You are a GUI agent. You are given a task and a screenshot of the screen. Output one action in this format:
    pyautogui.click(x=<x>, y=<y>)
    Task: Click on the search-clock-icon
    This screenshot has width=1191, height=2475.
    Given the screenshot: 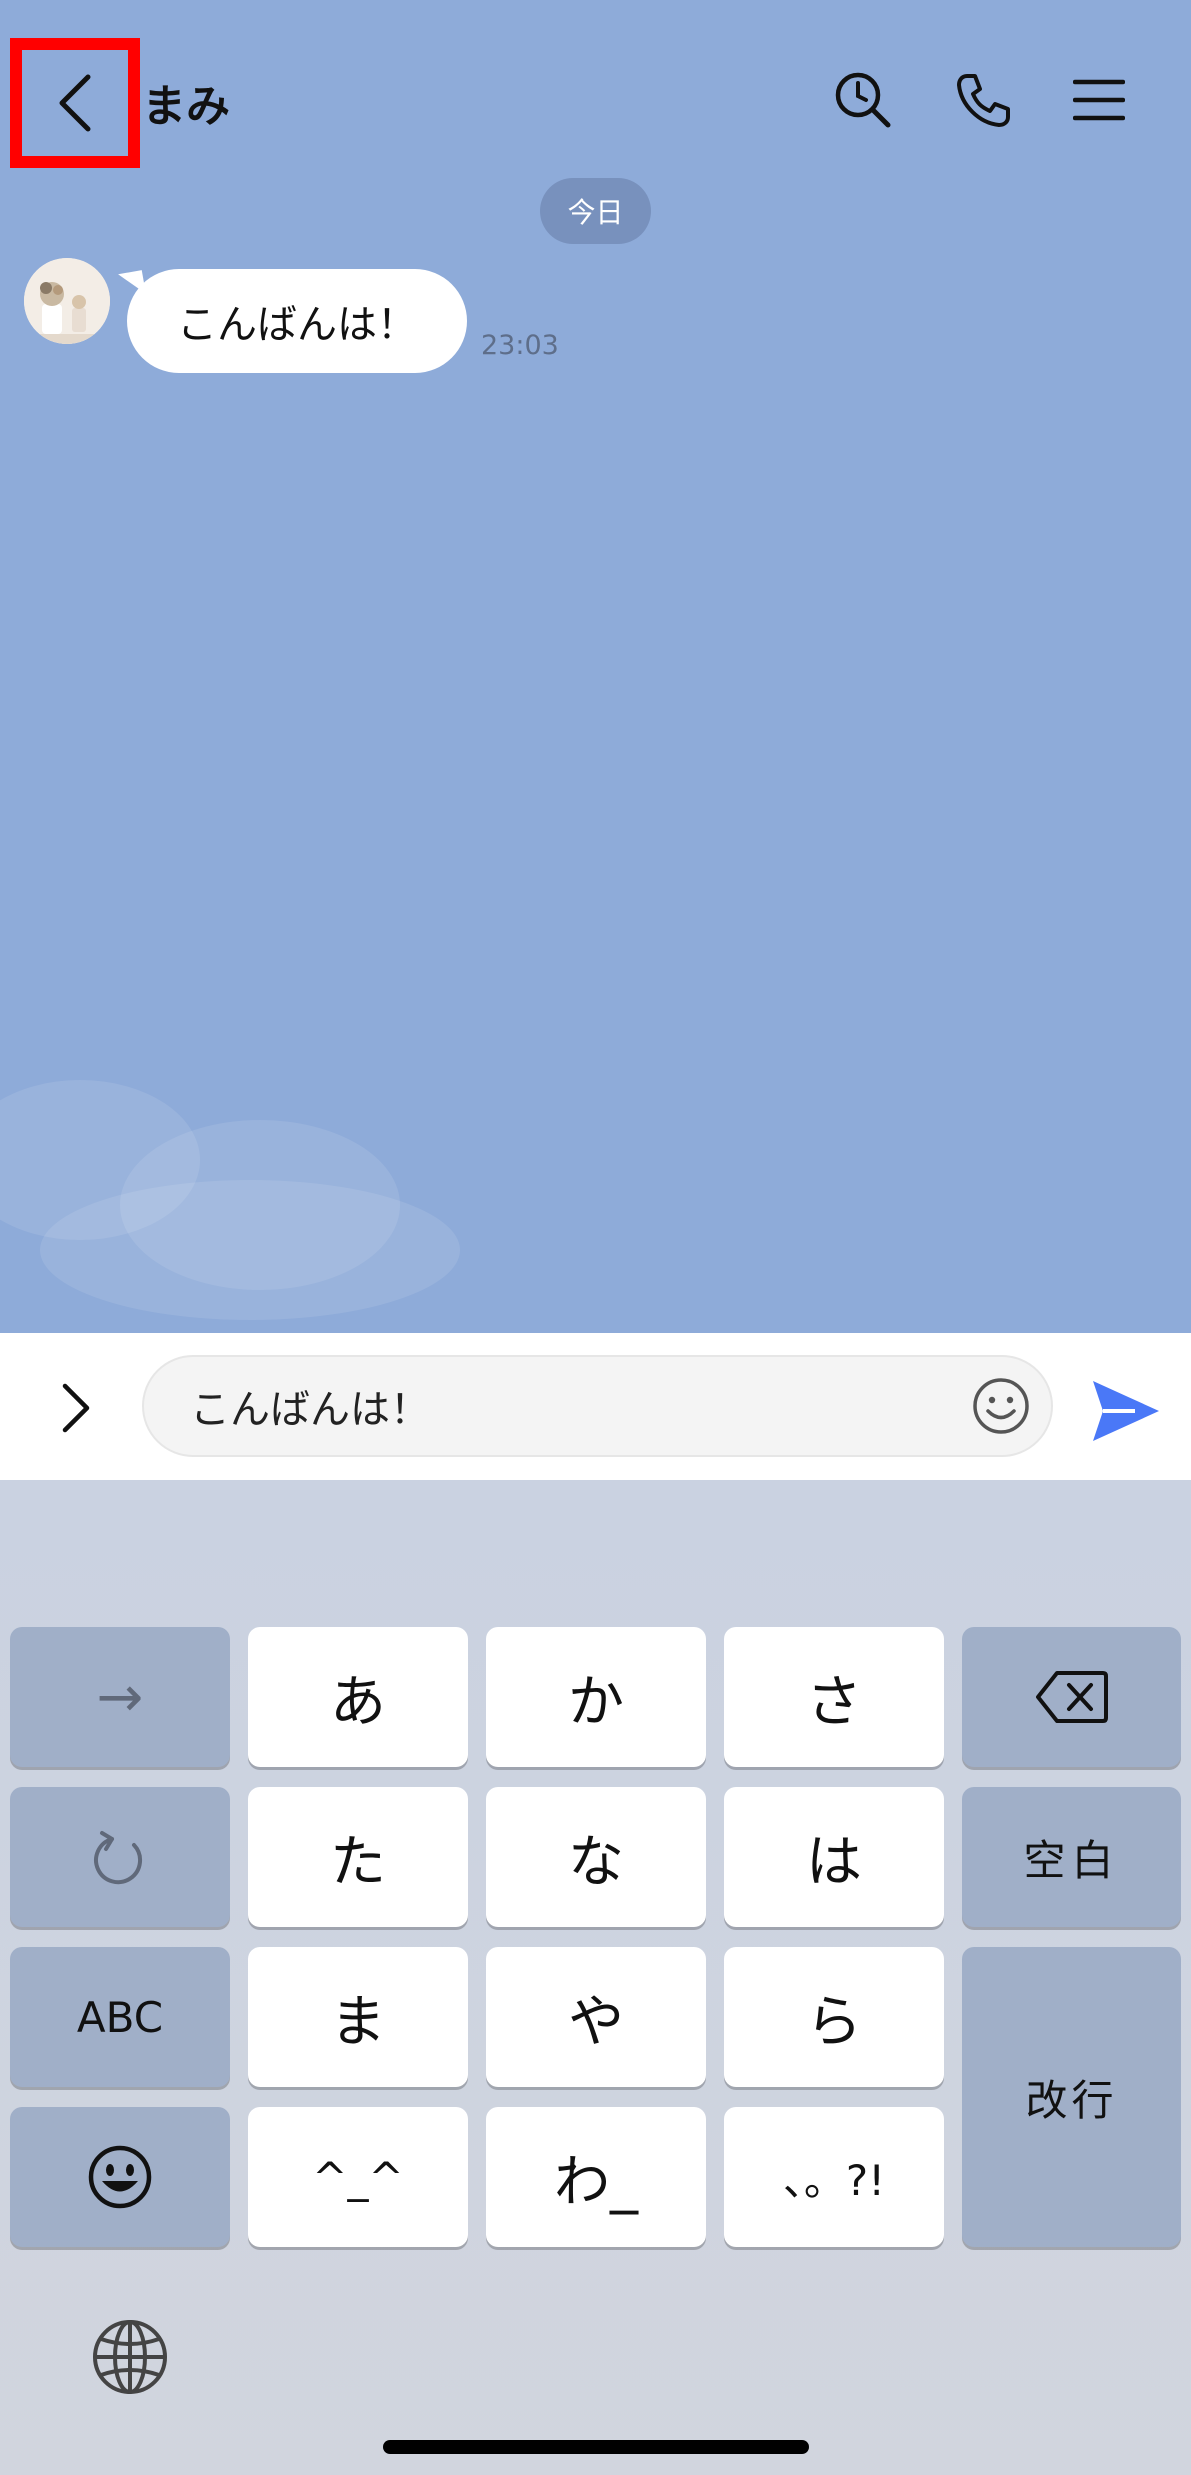 What is the action you would take?
    pyautogui.click(x=863, y=100)
    